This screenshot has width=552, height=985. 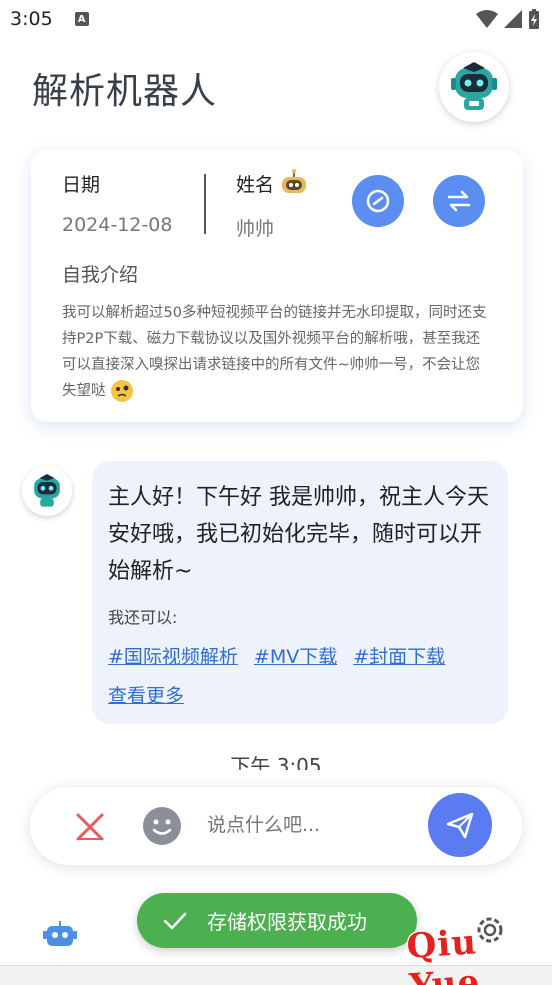 I want to click on robot-avatar, so click(x=474, y=87).